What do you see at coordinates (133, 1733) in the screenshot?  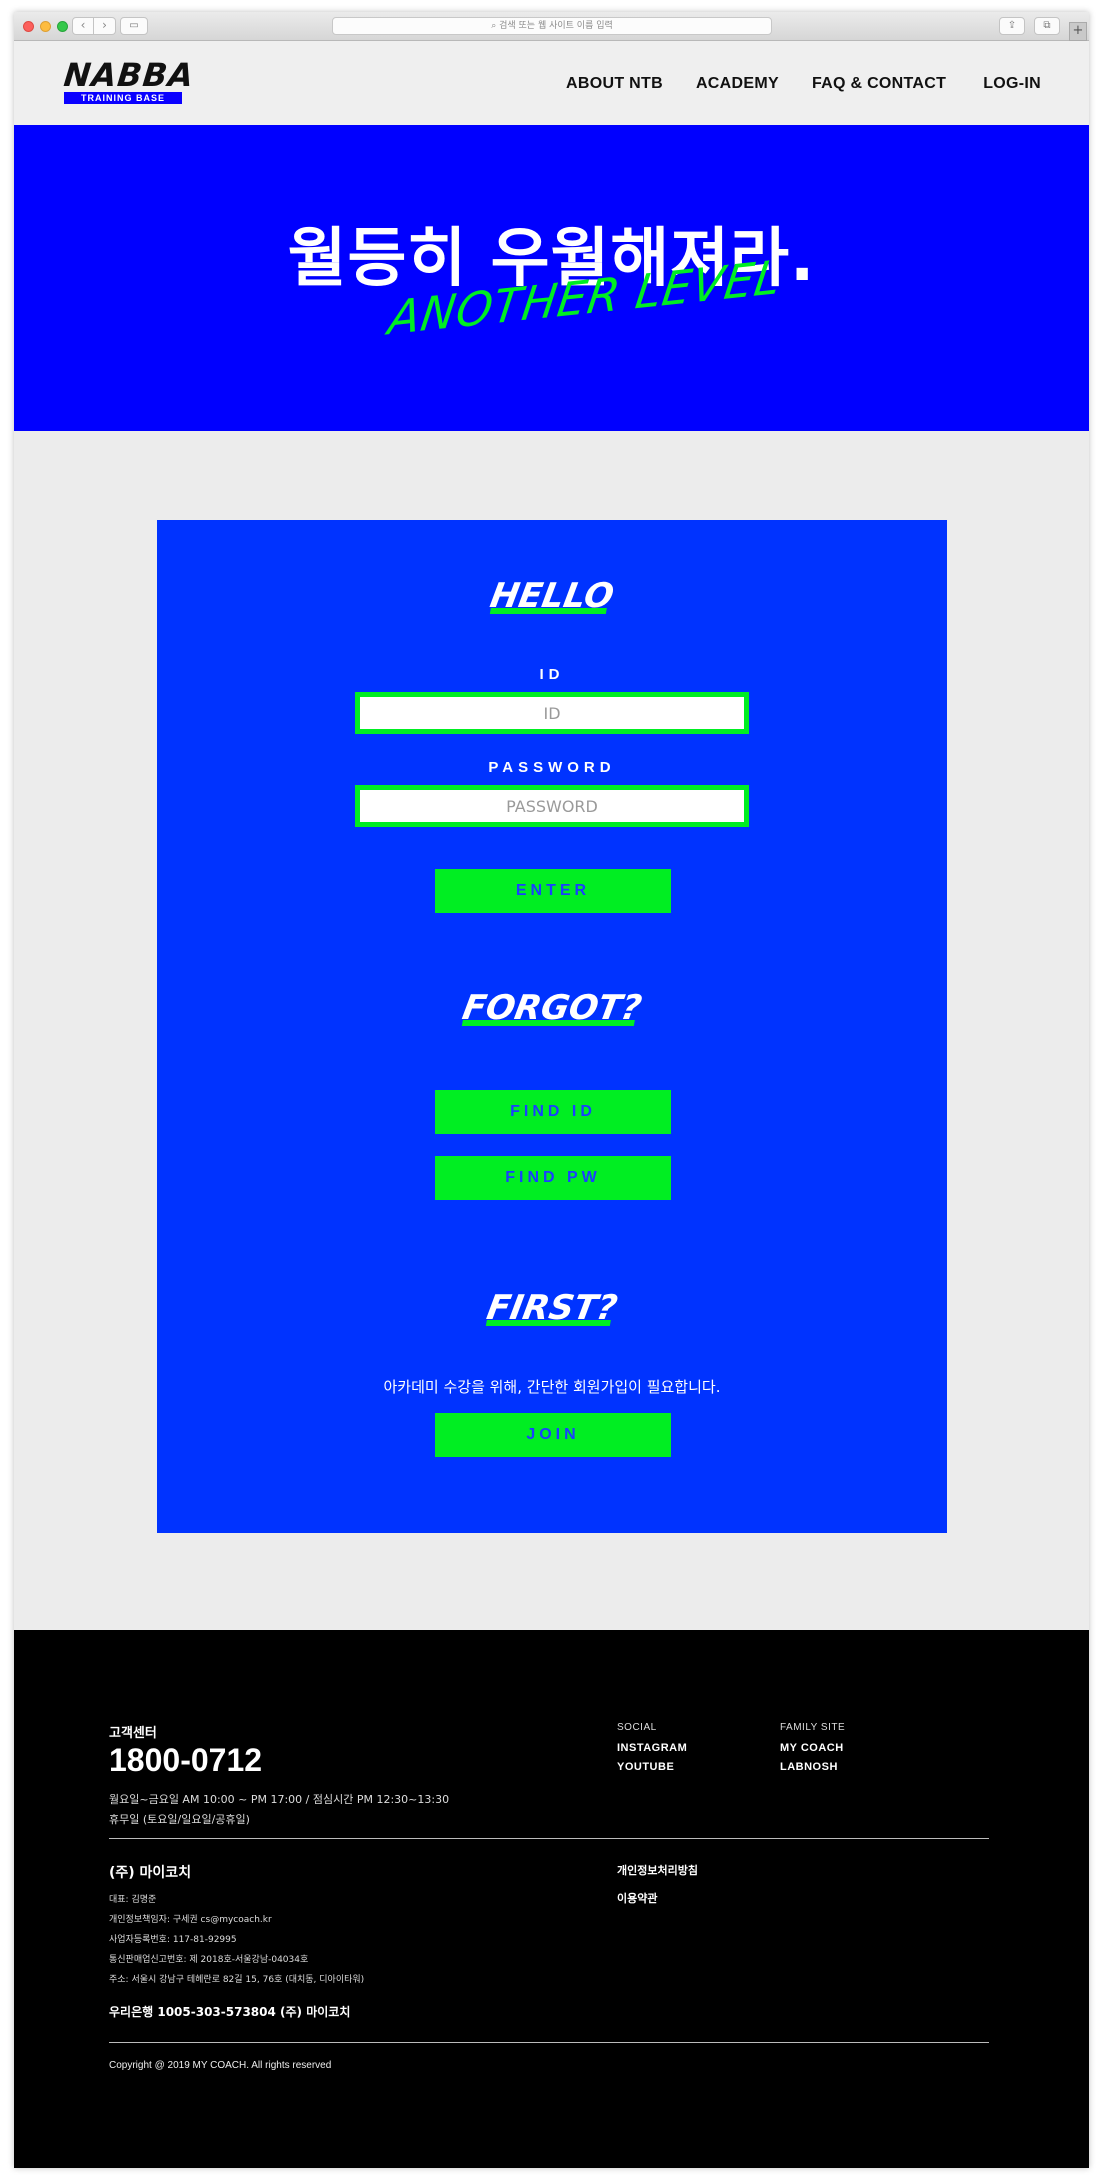 I see `customer-center-label: 고객센터` at bounding box center [133, 1733].